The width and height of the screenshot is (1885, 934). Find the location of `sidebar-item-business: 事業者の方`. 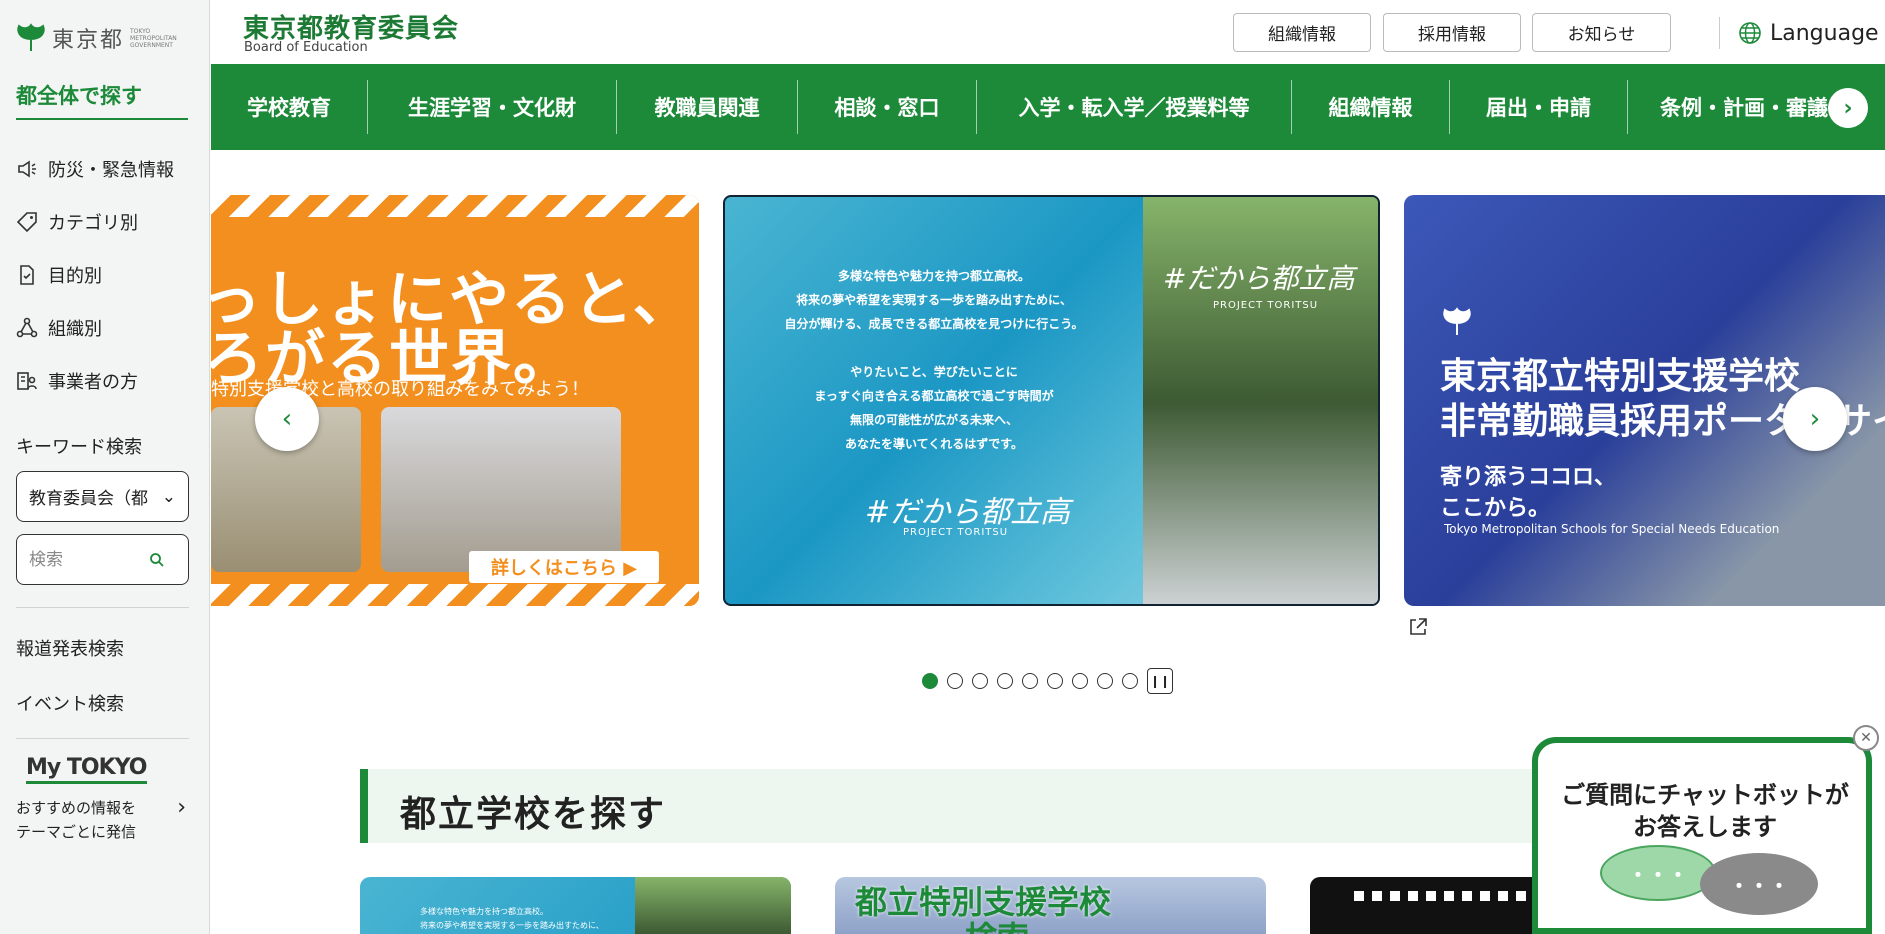

sidebar-item-business: 事業者の方 is located at coordinates (106, 380).